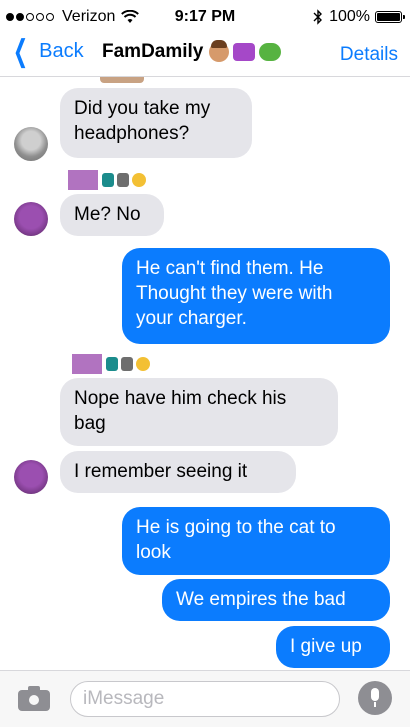 The width and height of the screenshot is (410, 727). What do you see at coordinates (369, 55) in the screenshot?
I see `details-button: Details` at bounding box center [369, 55].